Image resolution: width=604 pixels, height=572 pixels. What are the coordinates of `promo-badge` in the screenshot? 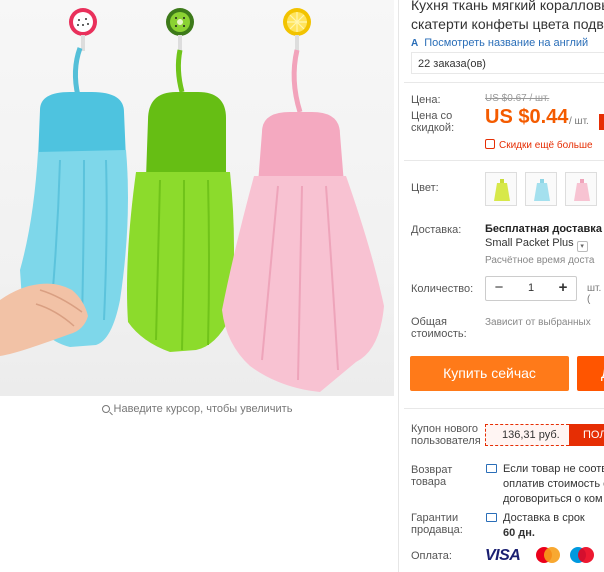 It's located at (601, 122).